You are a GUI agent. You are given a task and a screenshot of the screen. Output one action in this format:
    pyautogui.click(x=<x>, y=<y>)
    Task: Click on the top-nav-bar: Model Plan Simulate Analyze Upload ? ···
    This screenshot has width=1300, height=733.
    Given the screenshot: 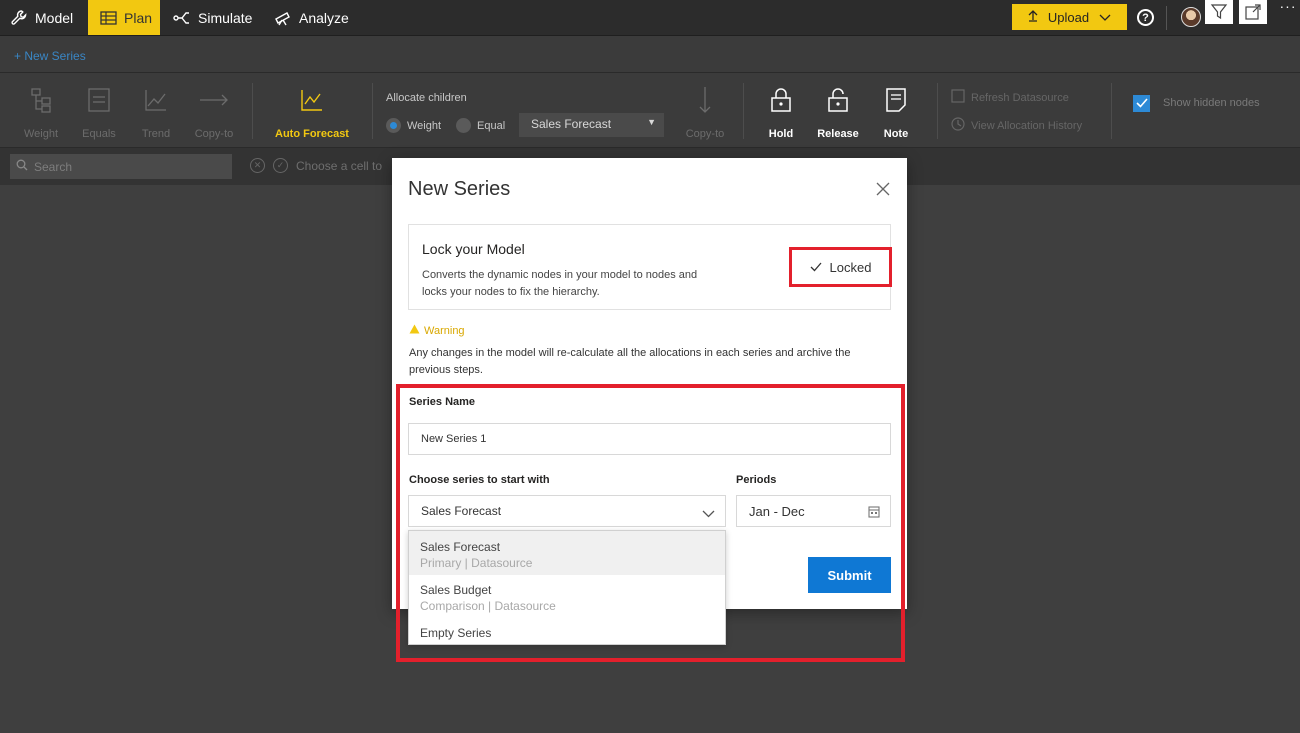 What is the action you would take?
    pyautogui.click(x=650, y=18)
    